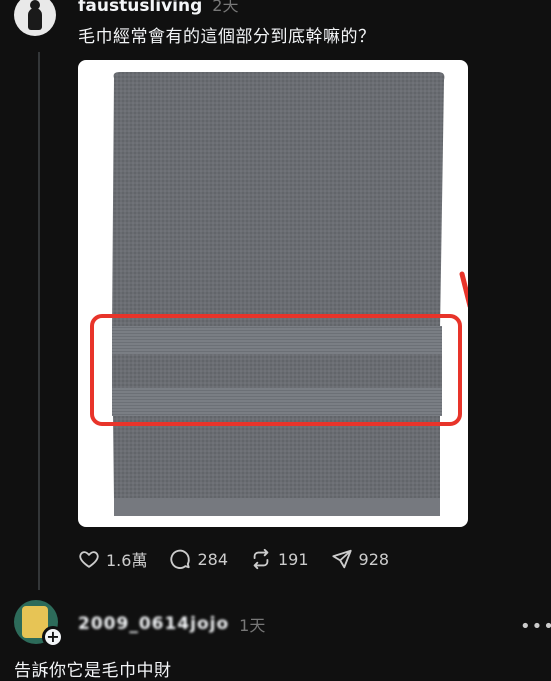 This screenshot has height=681, width=551. I want to click on arrow-icon, so click(463, 289).